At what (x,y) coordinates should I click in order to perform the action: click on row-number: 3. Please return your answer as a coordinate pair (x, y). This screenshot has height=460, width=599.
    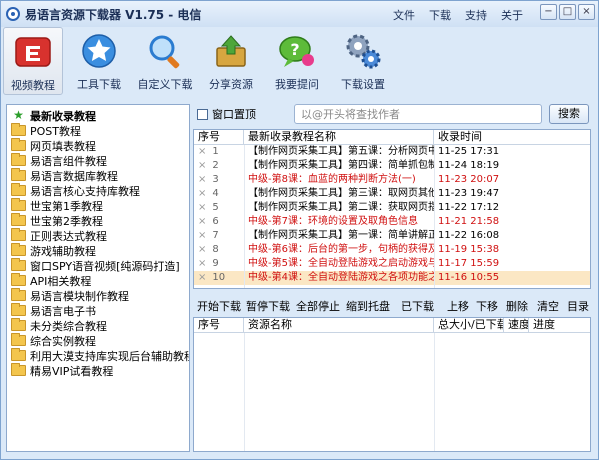
    Looking at the image, I should click on (215, 179).